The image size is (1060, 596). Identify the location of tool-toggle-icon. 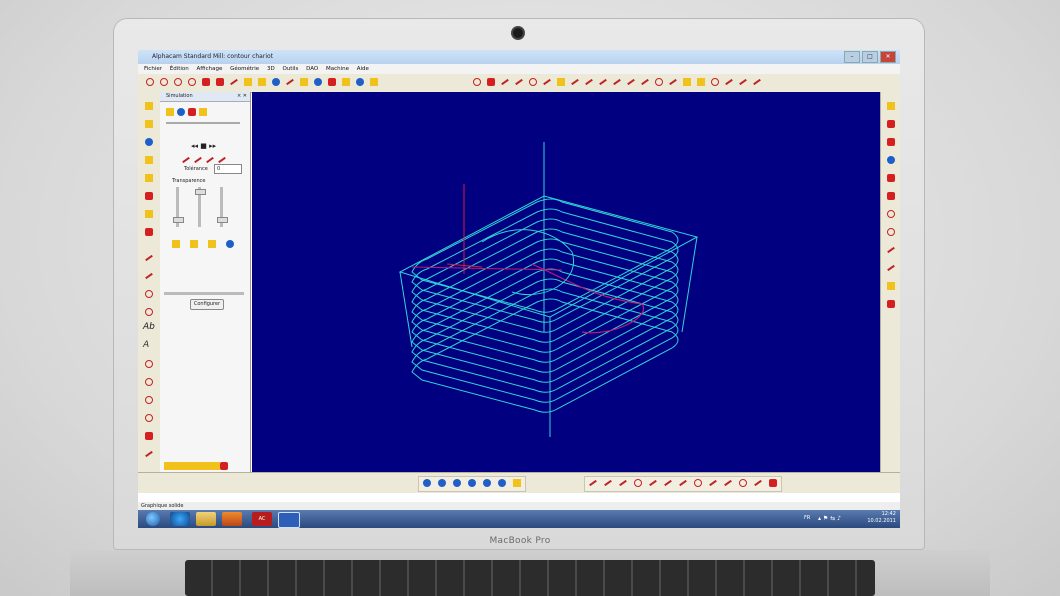
(193, 243).